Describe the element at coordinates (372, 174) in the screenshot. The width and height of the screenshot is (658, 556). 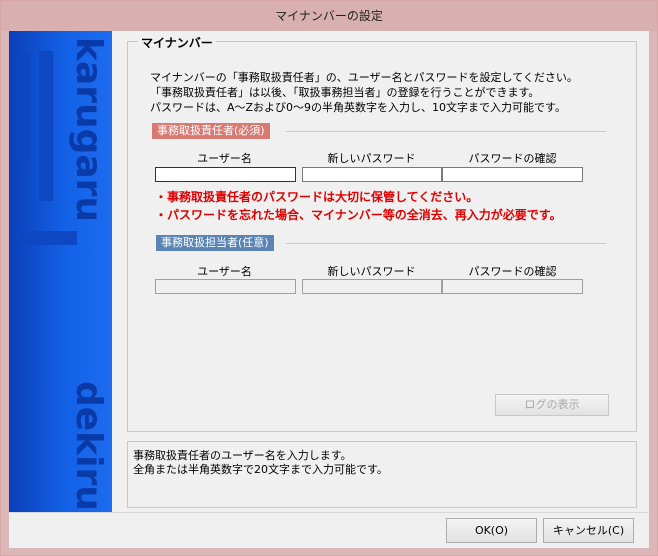
I see `responsible-new-password-input` at that location.